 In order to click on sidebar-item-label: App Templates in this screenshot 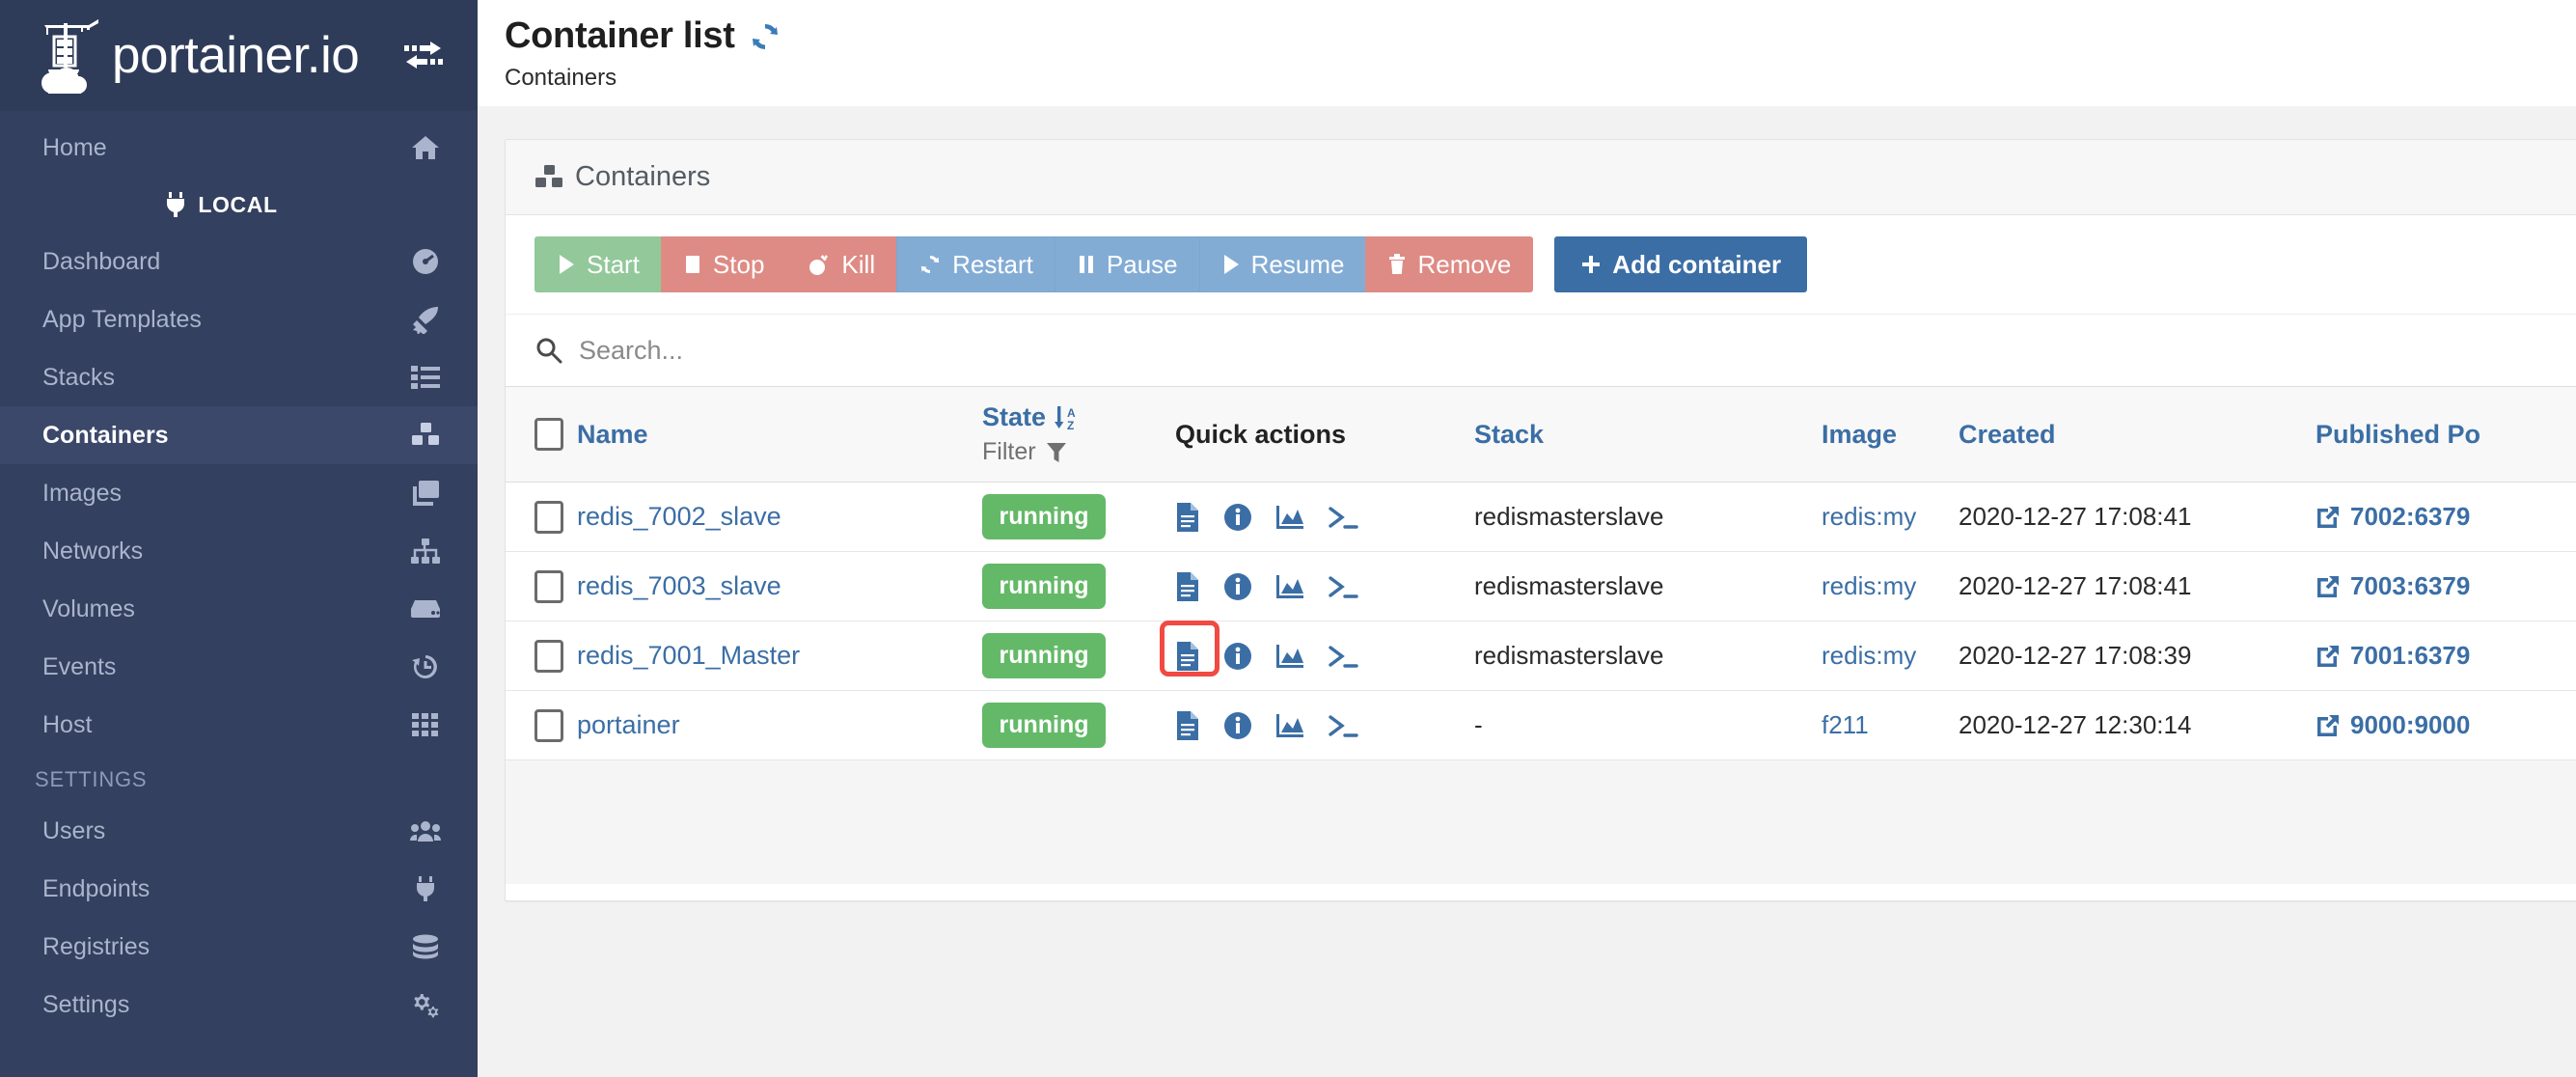, I will do `click(122, 319)`.